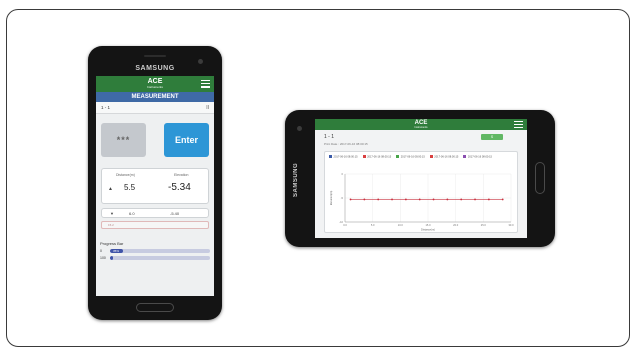 The width and height of the screenshot is (636, 352). I want to click on progress-label: 0, so click(101, 251).